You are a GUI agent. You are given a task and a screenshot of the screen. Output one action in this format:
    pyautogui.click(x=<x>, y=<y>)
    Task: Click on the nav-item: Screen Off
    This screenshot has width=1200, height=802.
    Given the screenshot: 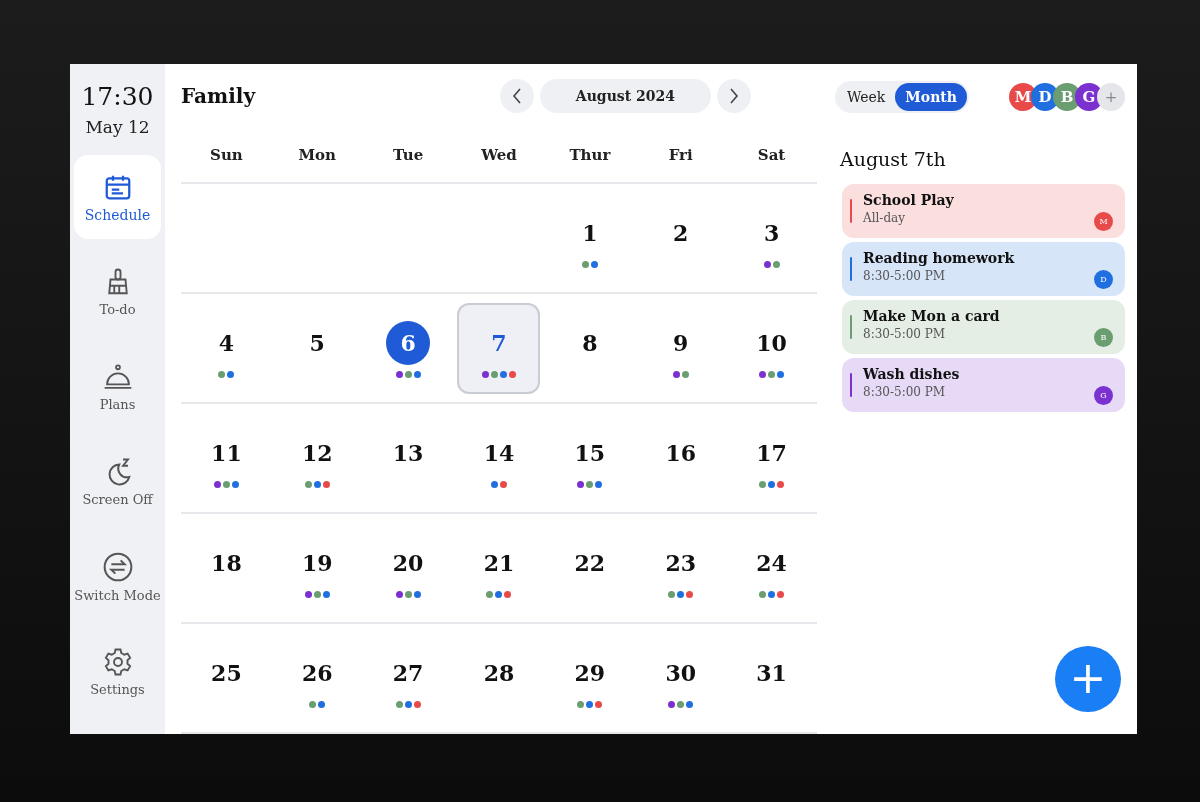 What is the action you would take?
    pyautogui.click(x=117, y=482)
    